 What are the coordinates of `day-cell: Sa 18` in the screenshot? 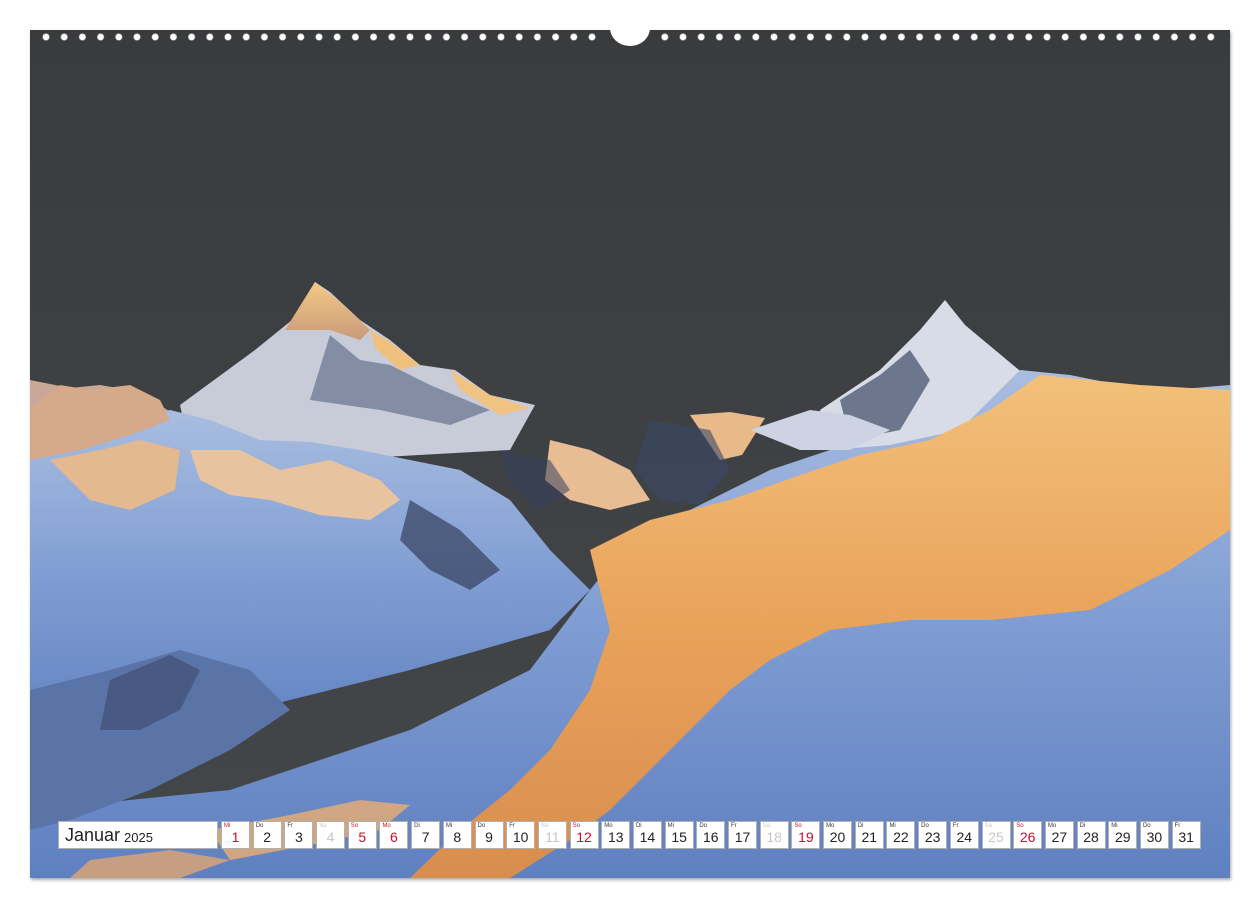 It's located at (774, 835).